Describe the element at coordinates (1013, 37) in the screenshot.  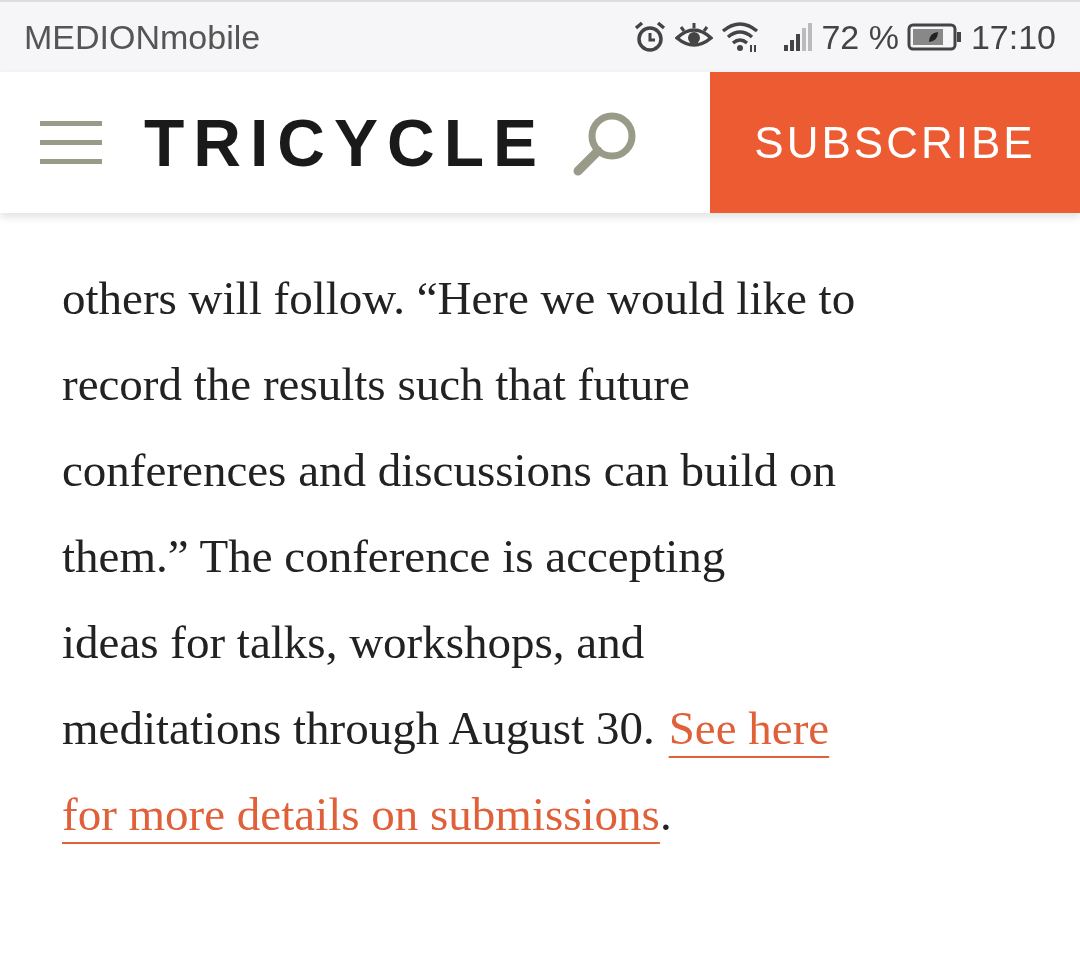
I see `clock: 17:10` at that location.